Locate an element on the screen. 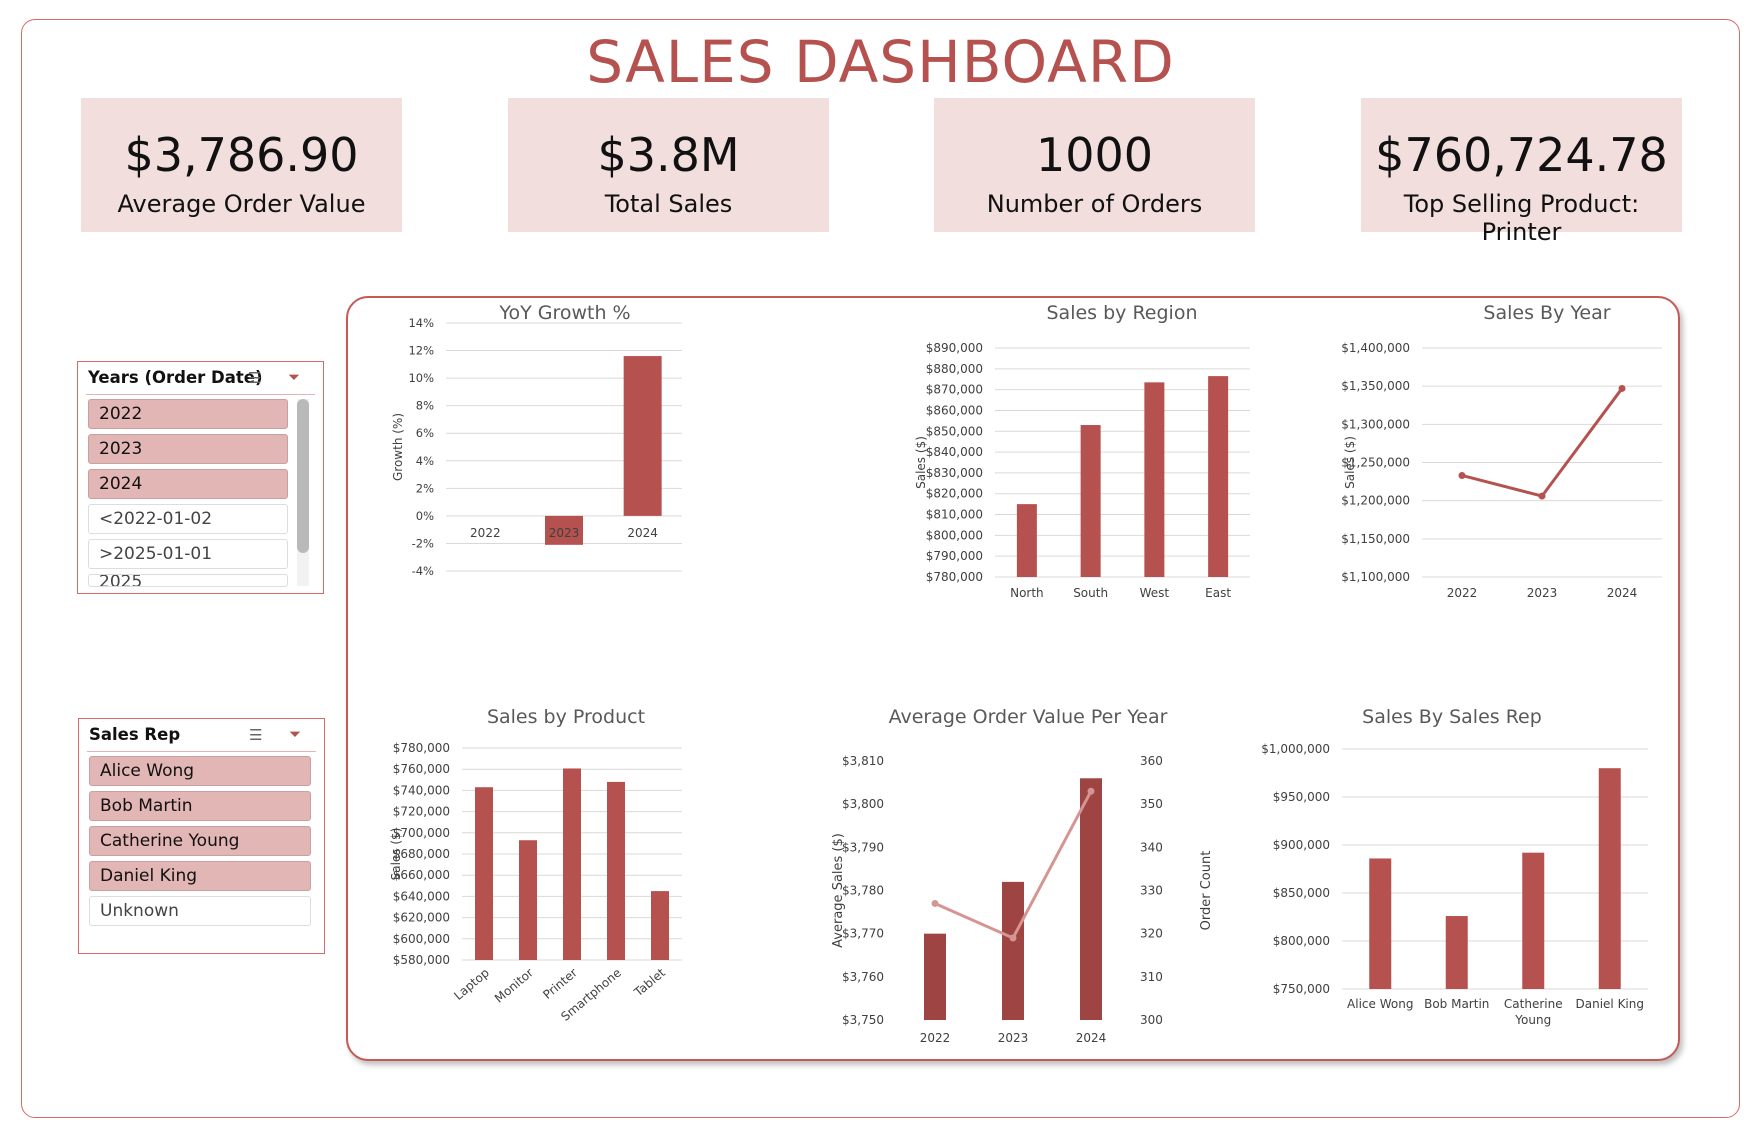  slicer-item: Alice Wong is located at coordinates (200, 771).